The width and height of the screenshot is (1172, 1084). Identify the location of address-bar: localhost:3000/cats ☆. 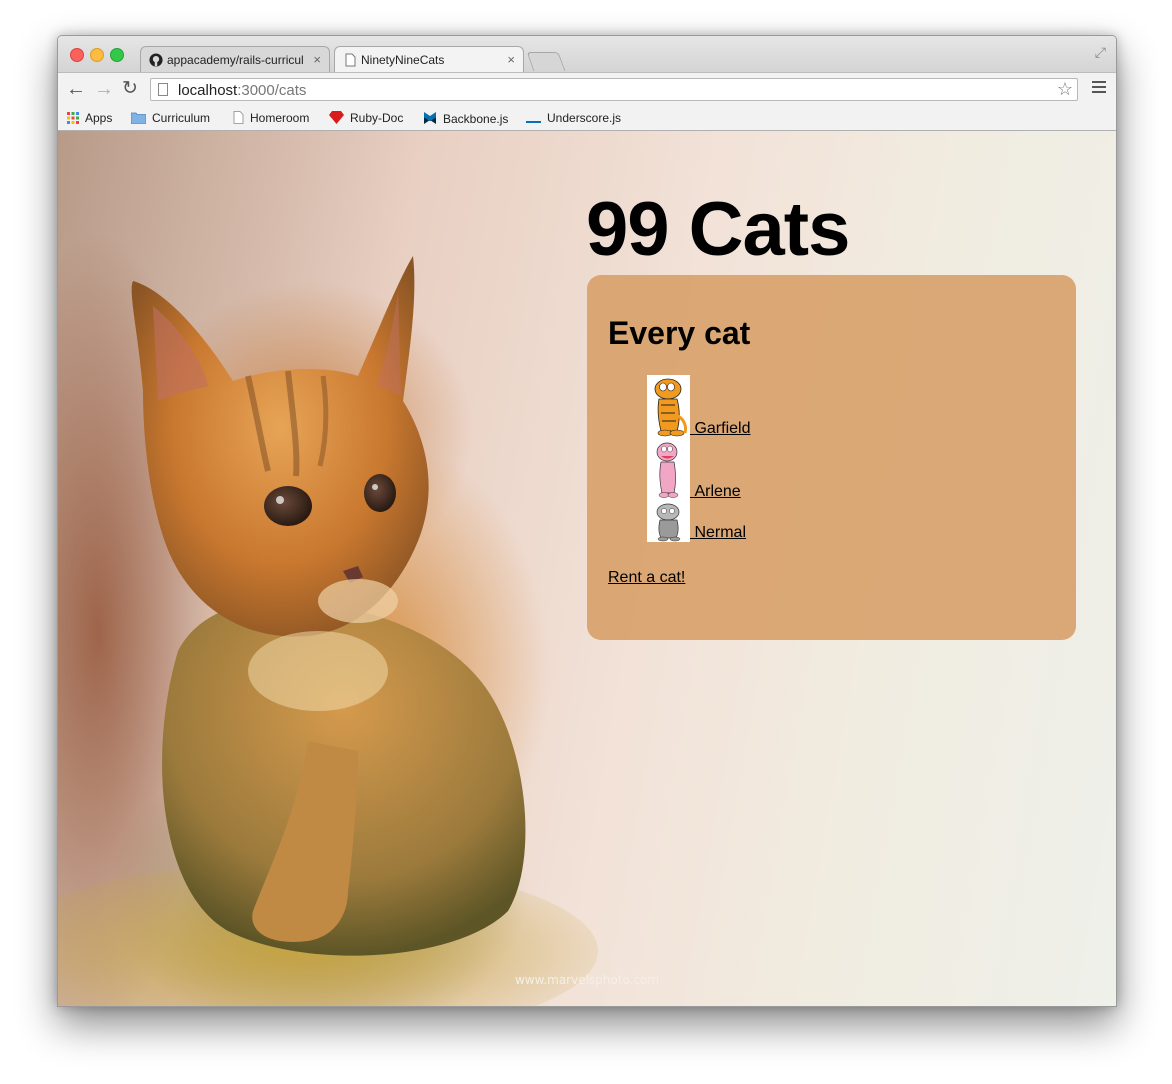
(614, 89).